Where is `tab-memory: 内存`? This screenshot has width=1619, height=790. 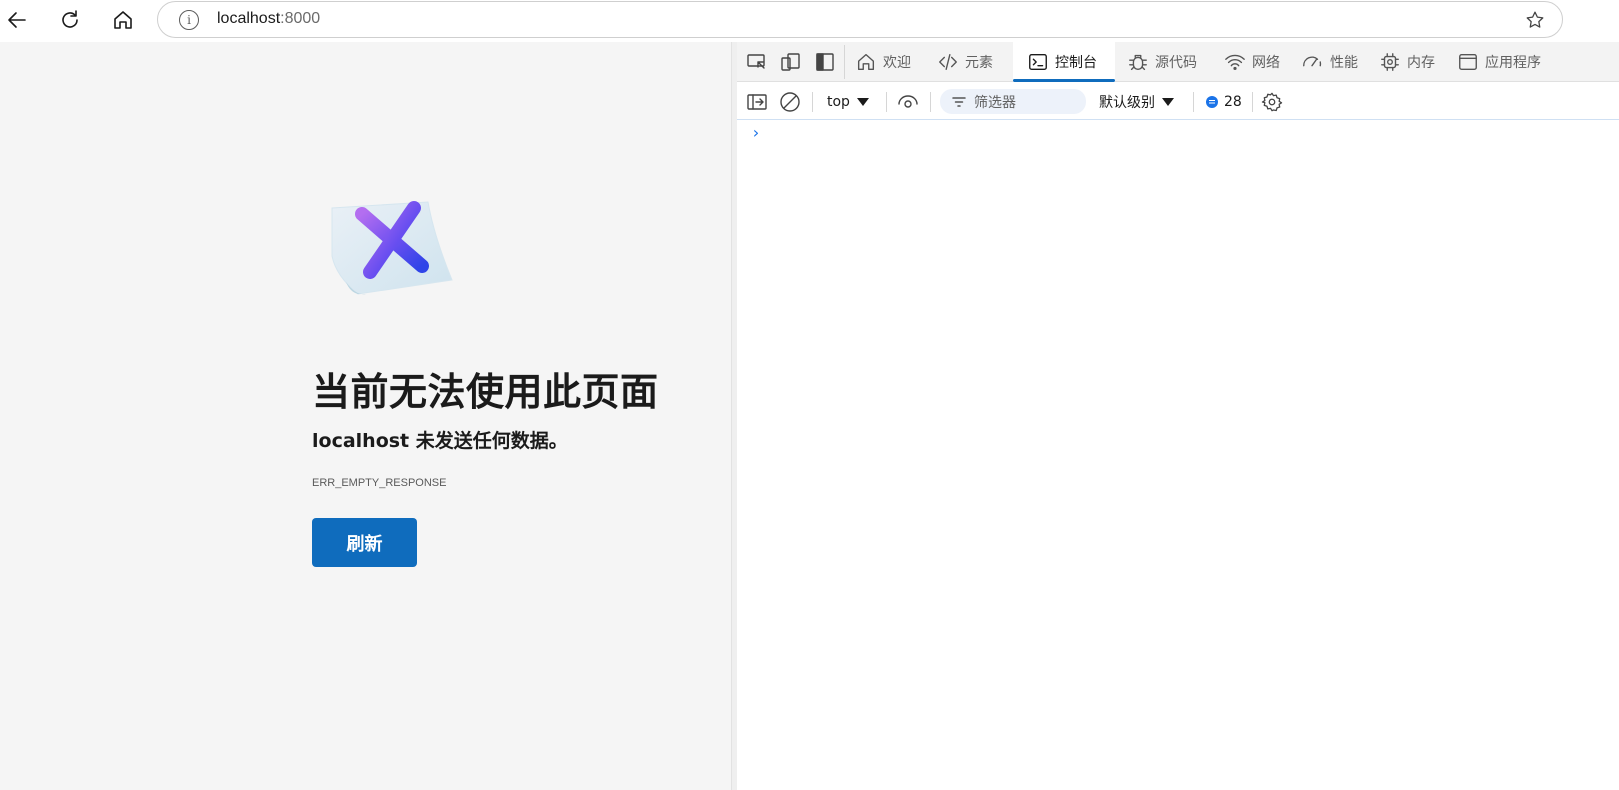
tab-memory: 内存 is located at coordinates (1407, 62).